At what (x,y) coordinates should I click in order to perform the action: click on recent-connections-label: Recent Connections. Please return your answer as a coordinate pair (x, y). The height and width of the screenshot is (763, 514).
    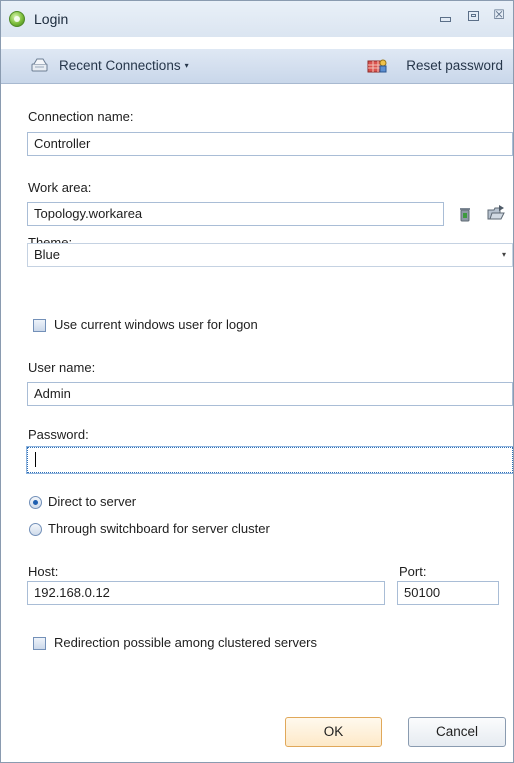
    Looking at the image, I should click on (120, 65).